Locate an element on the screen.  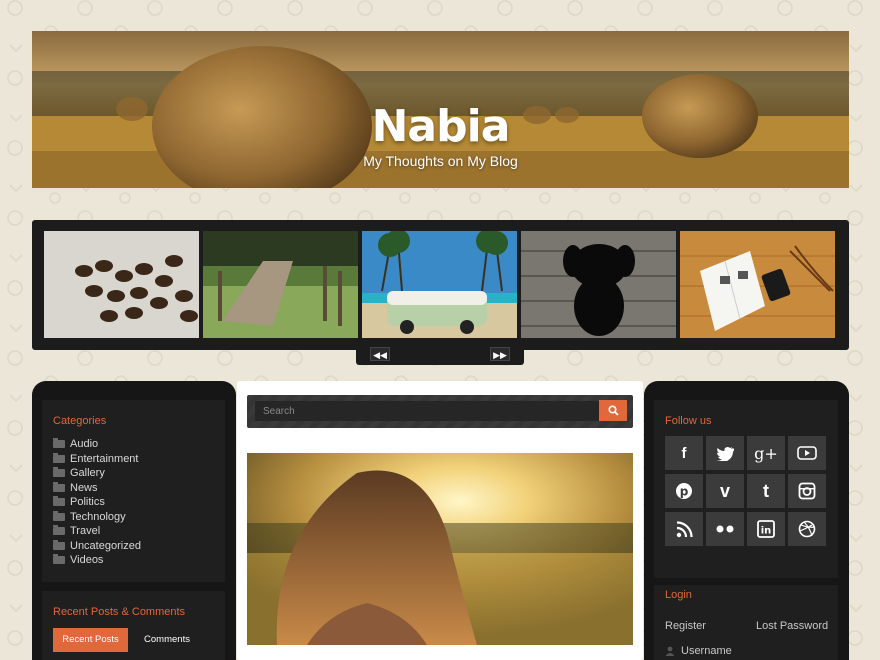
username-field-label: Username is located at coordinates (698, 651).